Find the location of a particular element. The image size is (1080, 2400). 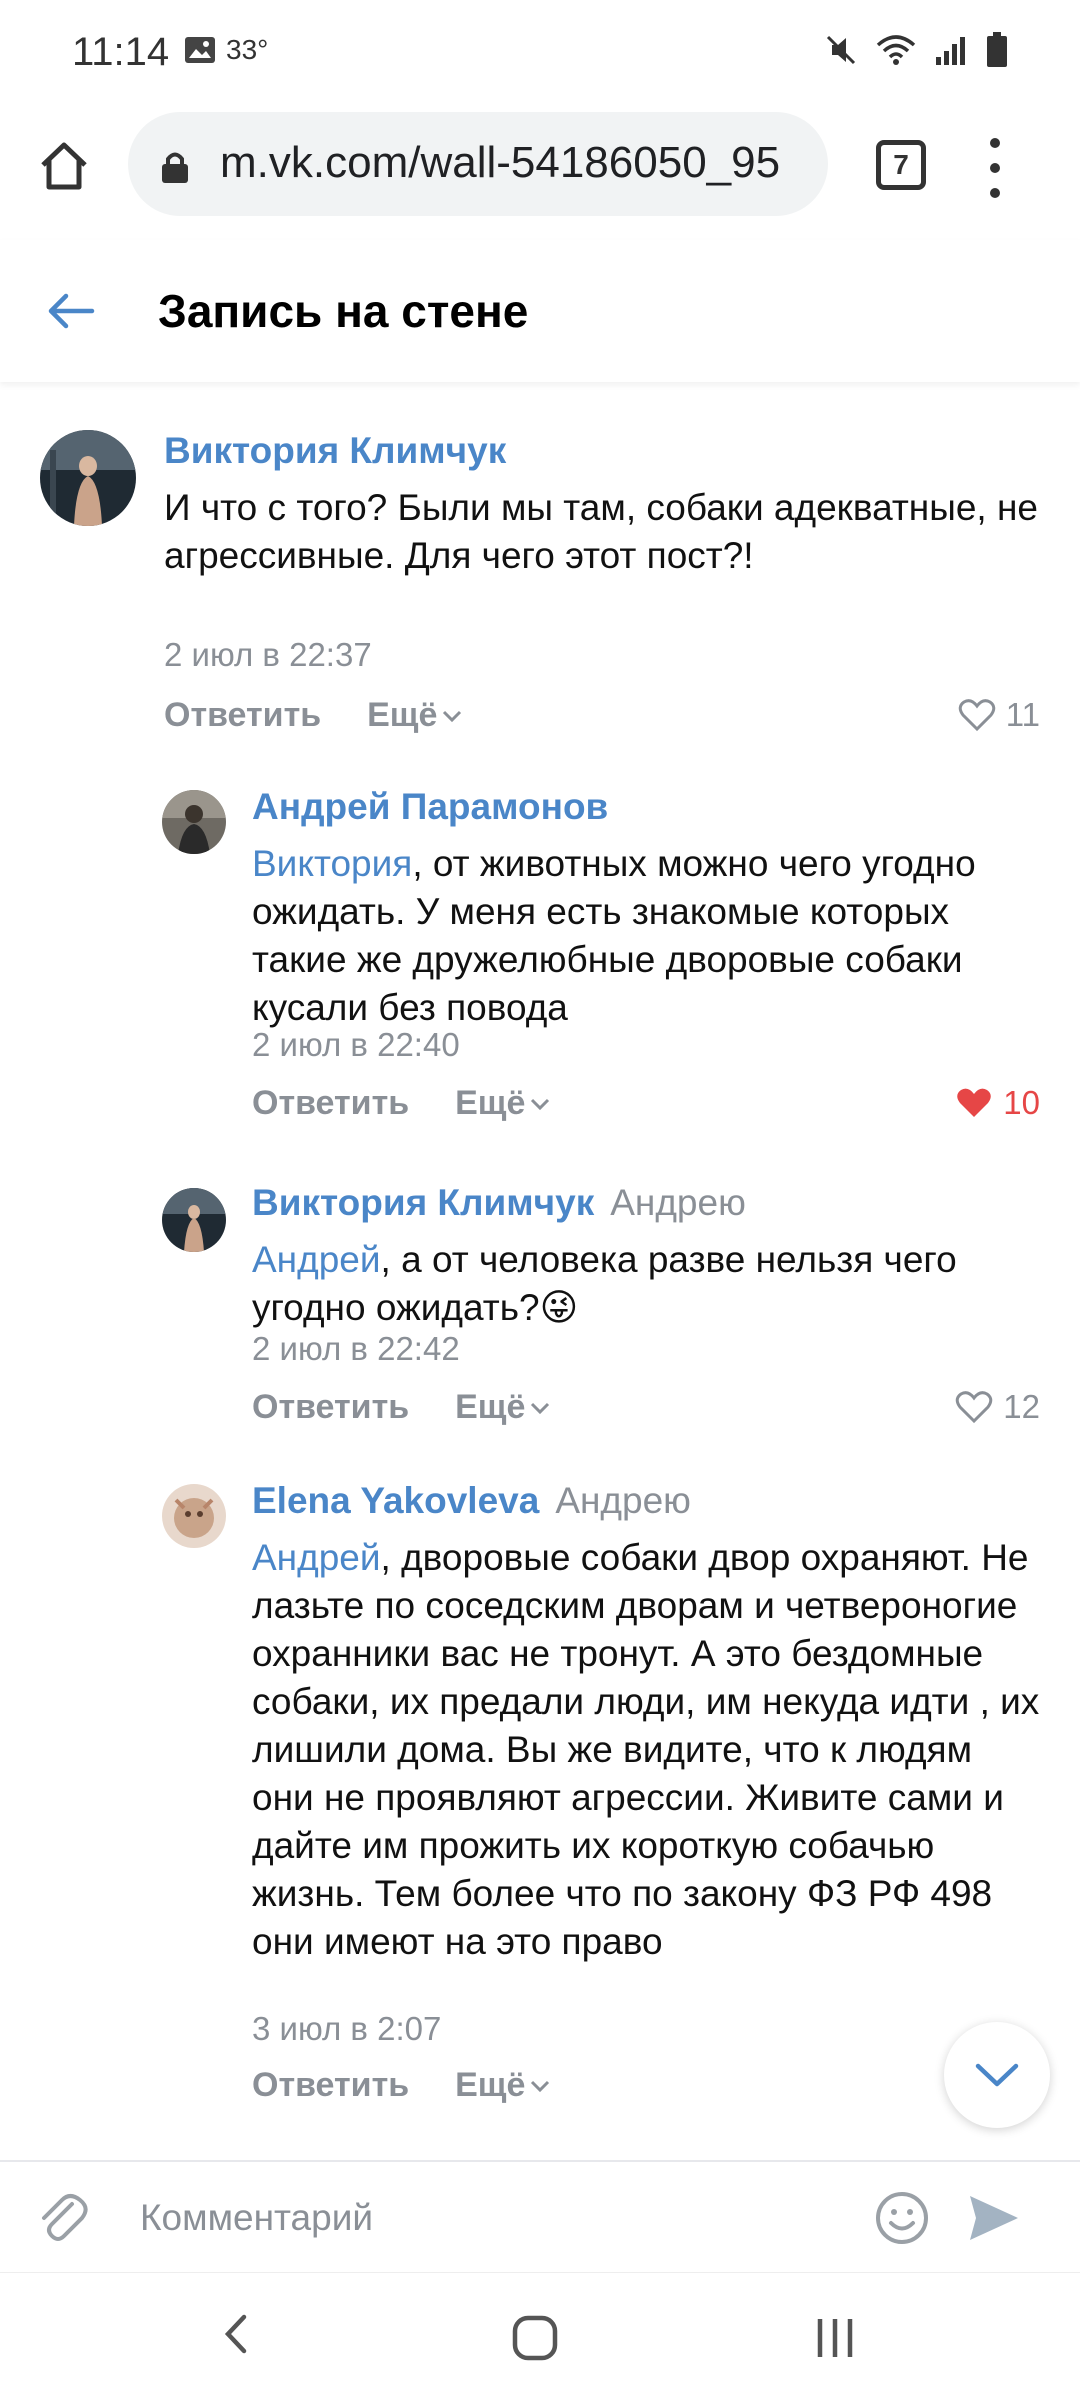

nav-home-icon is located at coordinates (535, 2338).